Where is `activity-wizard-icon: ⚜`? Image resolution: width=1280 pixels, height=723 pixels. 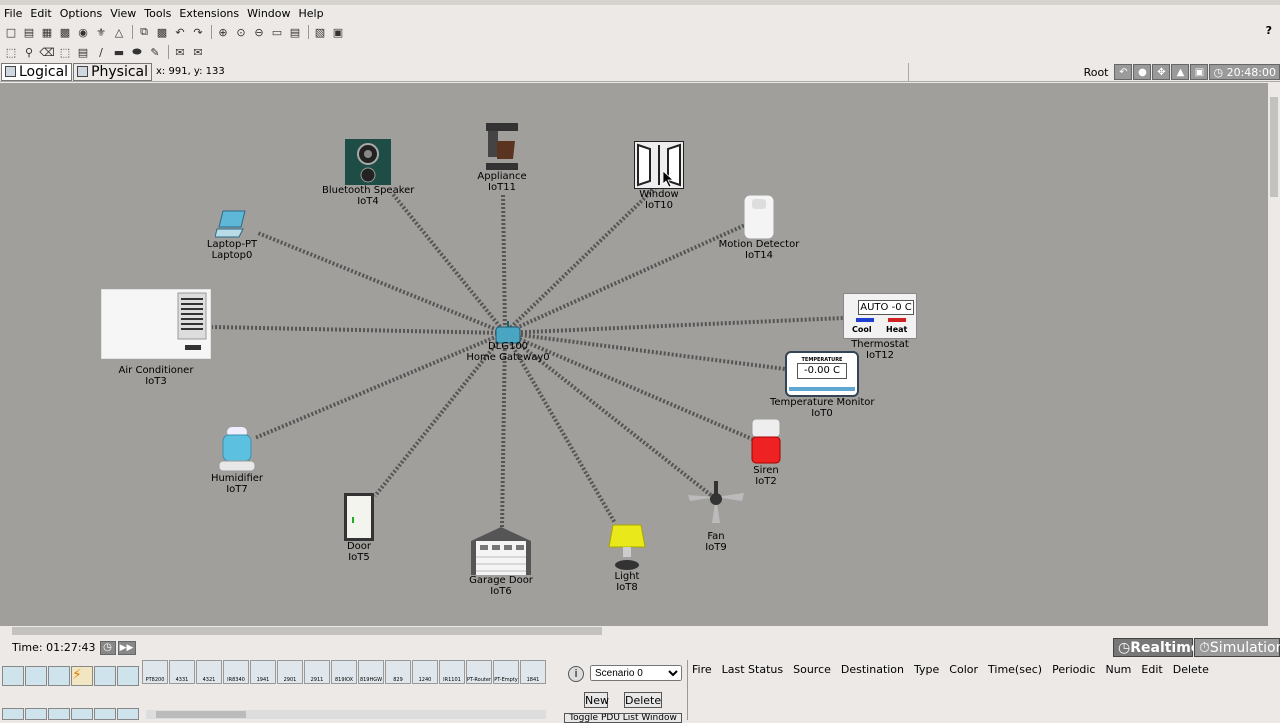 activity-wizard-icon: ⚜ is located at coordinates (101, 32).